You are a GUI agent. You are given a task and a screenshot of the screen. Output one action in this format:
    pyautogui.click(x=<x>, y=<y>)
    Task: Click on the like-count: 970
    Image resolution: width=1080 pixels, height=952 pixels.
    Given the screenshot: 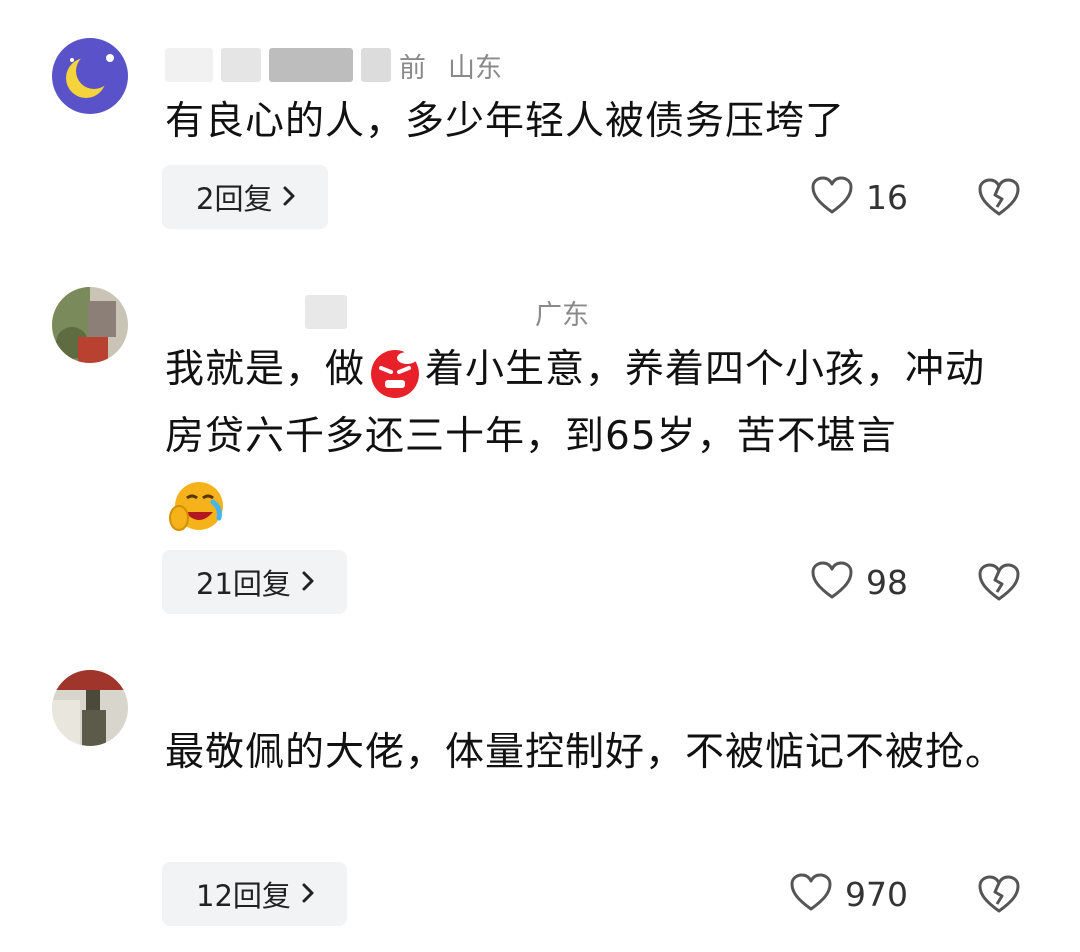 What is the action you would take?
    pyautogui.click(x=876, y=894)
    